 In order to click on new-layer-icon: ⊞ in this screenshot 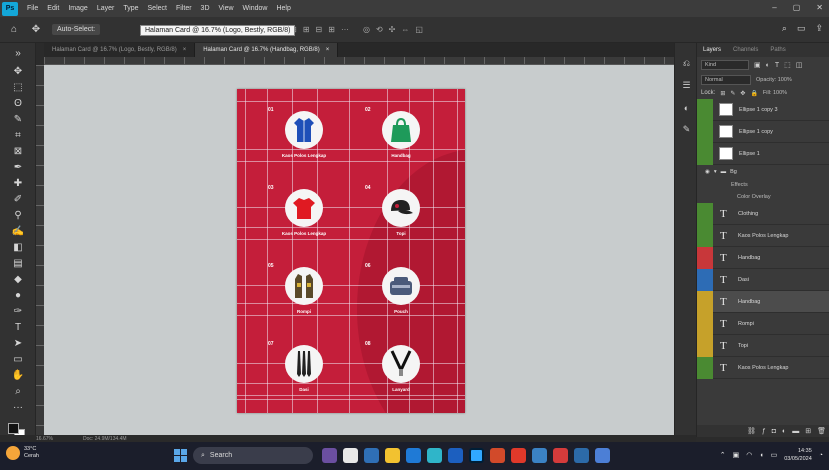, I will do `click(808, 431)`.